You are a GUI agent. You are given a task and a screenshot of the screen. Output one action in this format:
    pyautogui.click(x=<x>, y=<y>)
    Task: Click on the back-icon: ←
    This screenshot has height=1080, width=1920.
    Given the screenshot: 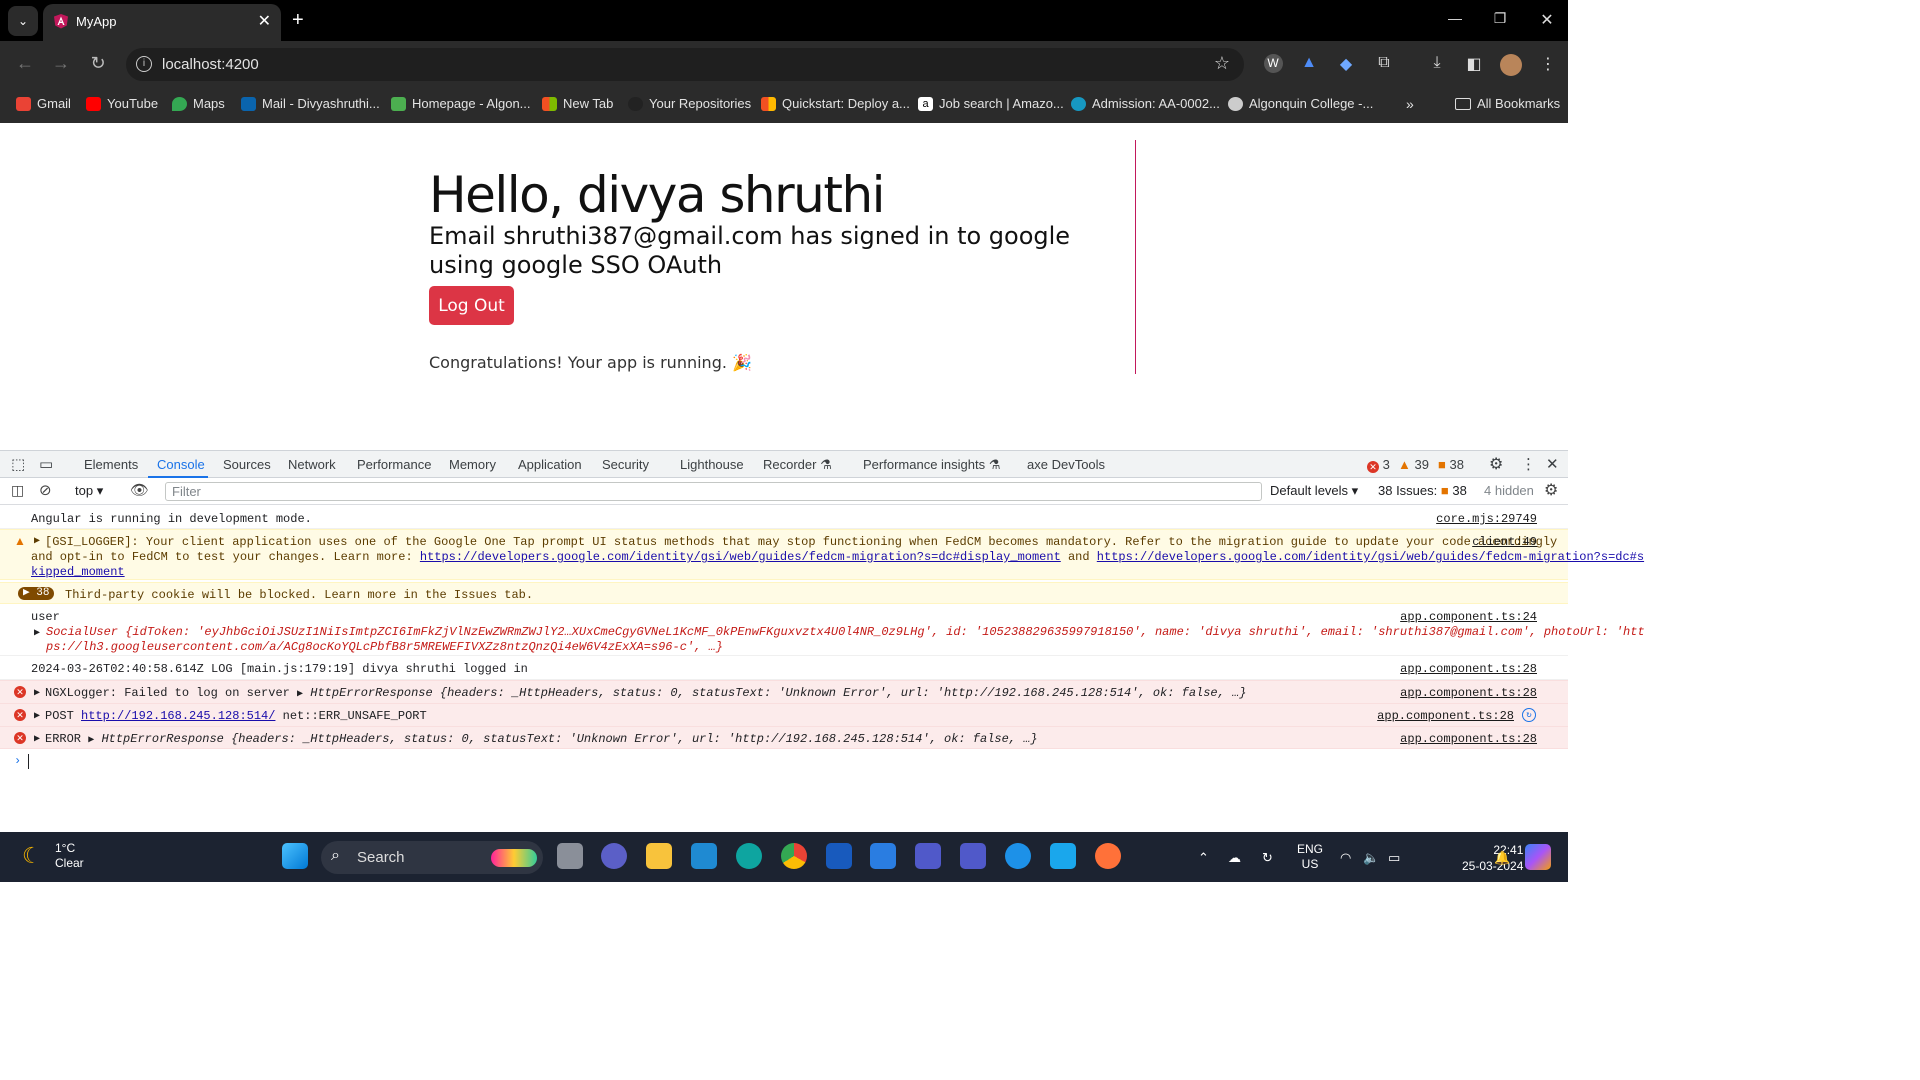 What is the action you would take?
    pyautogui.click(x=25, y=63)
    